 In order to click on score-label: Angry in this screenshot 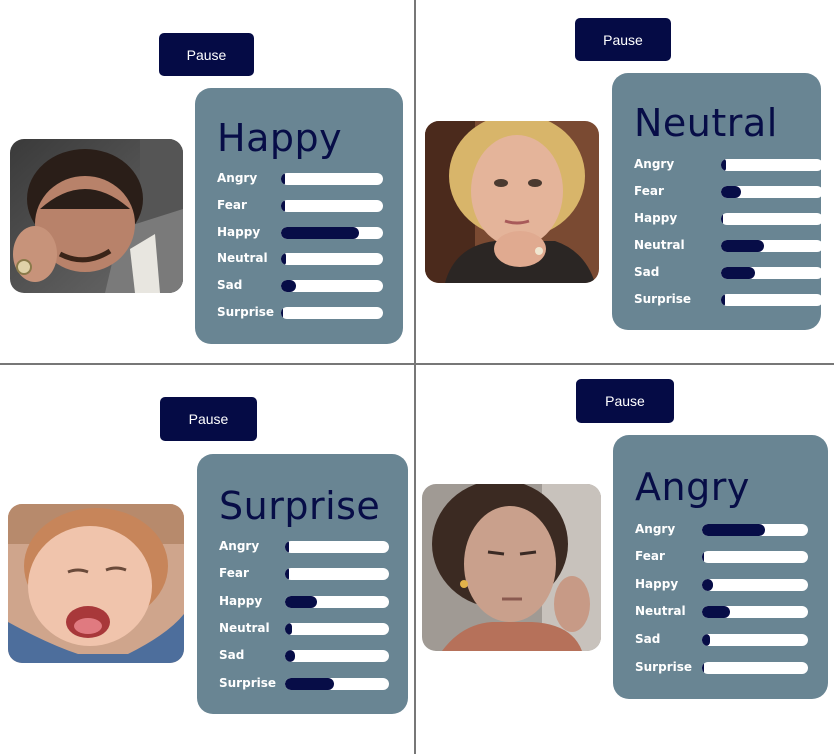, I will do `click(655, 529)`.